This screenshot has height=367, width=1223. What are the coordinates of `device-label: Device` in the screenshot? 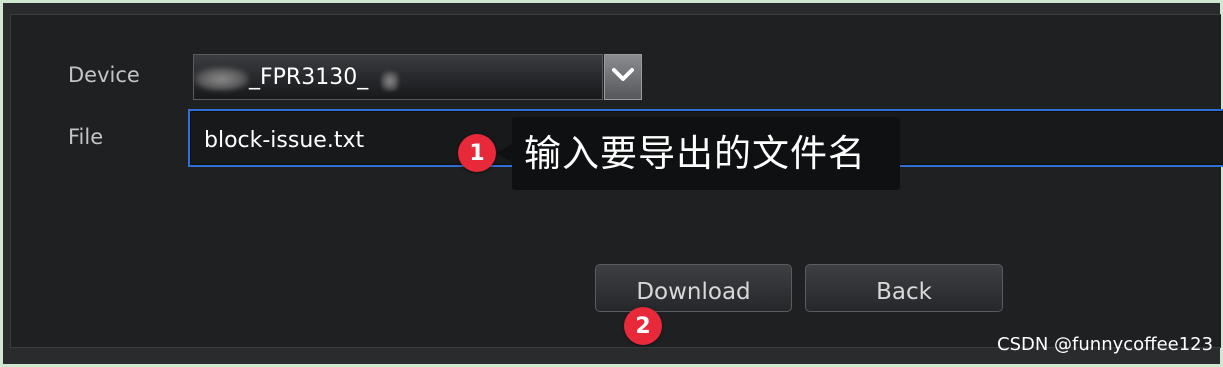 It's located at (104, 75).